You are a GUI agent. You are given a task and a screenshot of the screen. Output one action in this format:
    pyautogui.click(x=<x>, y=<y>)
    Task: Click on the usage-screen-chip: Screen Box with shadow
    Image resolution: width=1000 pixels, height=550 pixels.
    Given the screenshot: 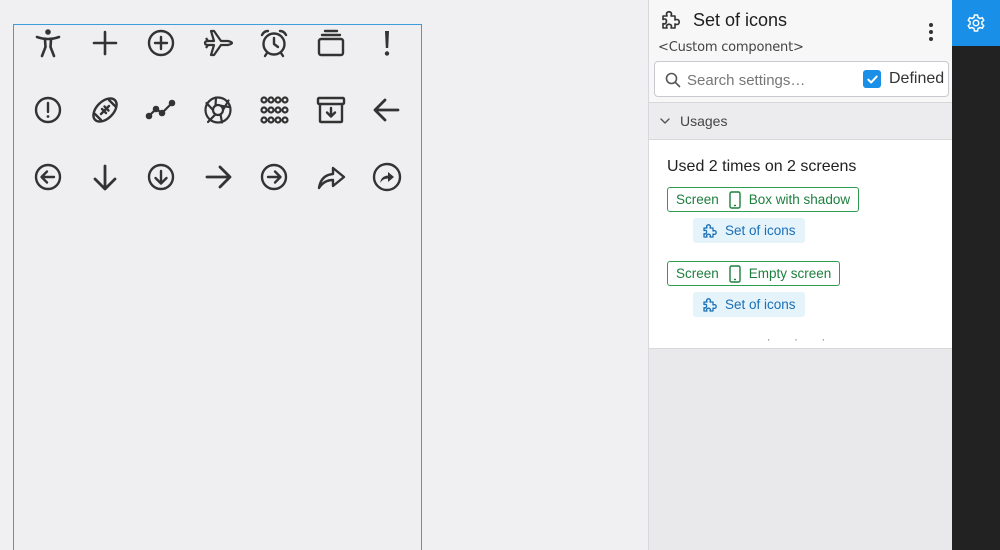 What is the action you would take?
    pyautogui.click(x=763, y=199)
    